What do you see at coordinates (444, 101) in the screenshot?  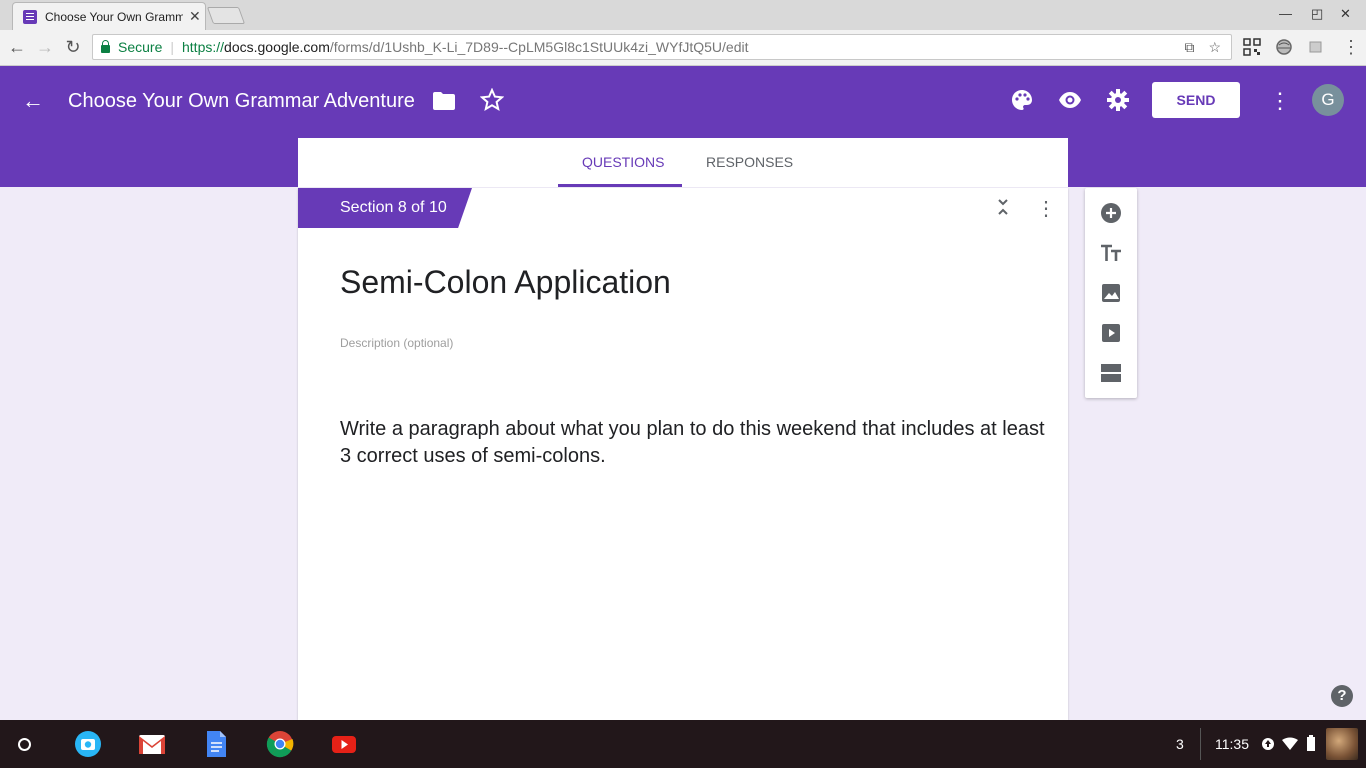 I see `folder-icon` at bounding box center [444, 101].